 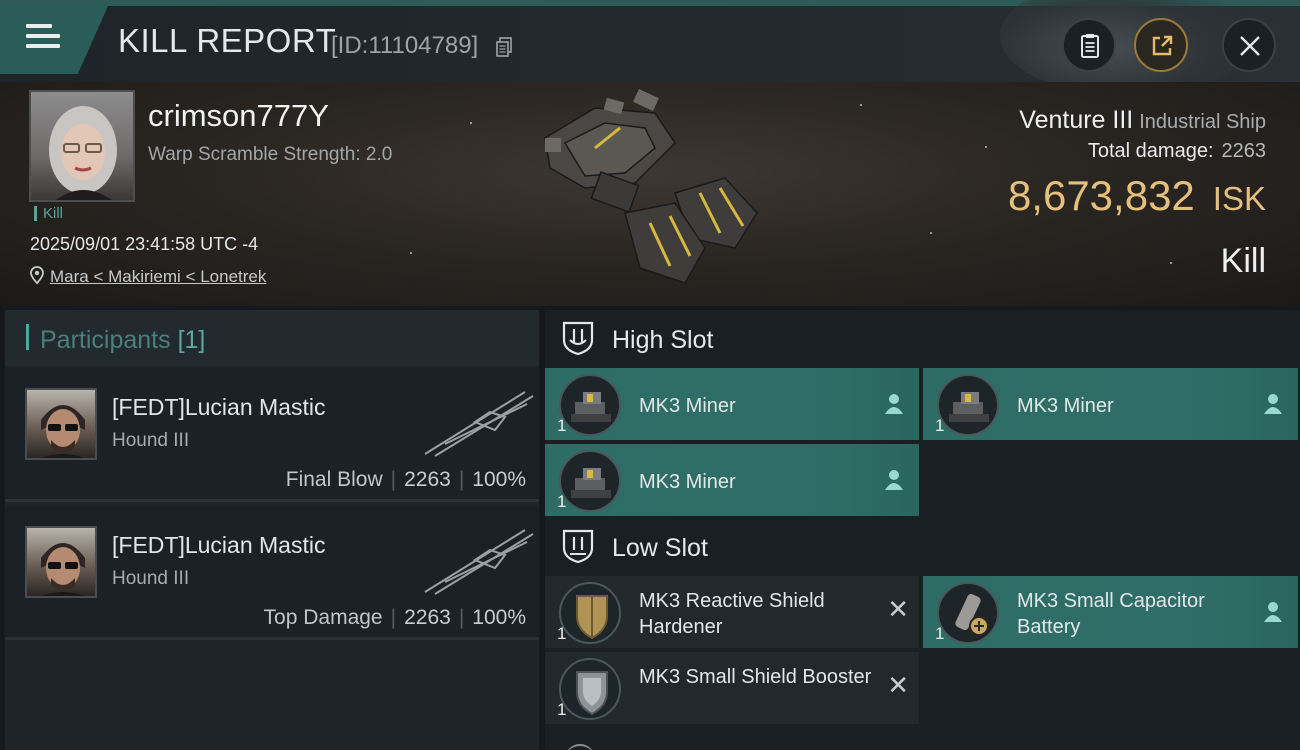 What do you see at coordinates (191, 340) in the screenshot?
I see `participants-count: [1]` at bounding box center [191, 340].